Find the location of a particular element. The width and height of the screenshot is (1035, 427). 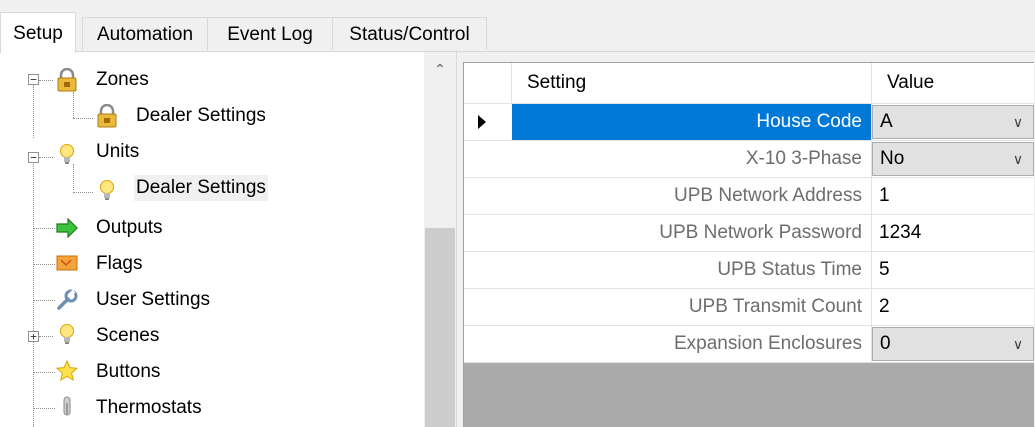

tree-item-flags: Flags is located at coordinates (215, 264).